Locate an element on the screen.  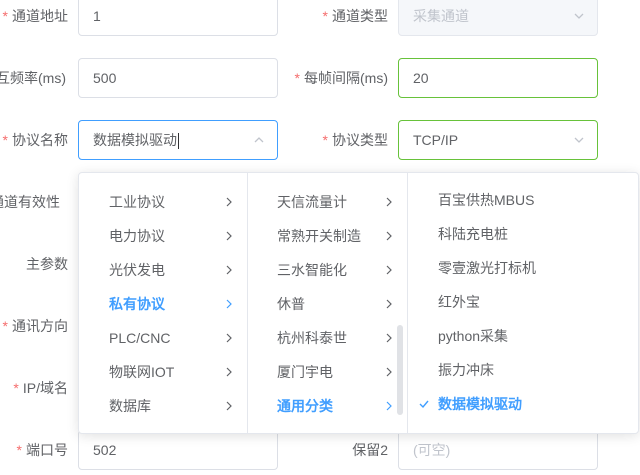
cascader-option: 休普 is located at coordinates (342, 304).